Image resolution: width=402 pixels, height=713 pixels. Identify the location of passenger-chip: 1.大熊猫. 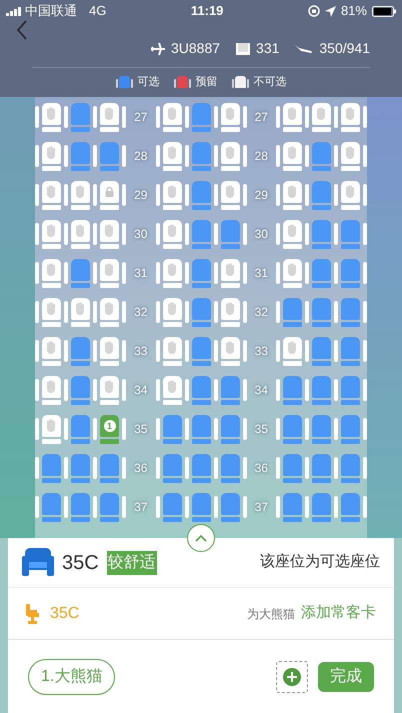
(72, 676).